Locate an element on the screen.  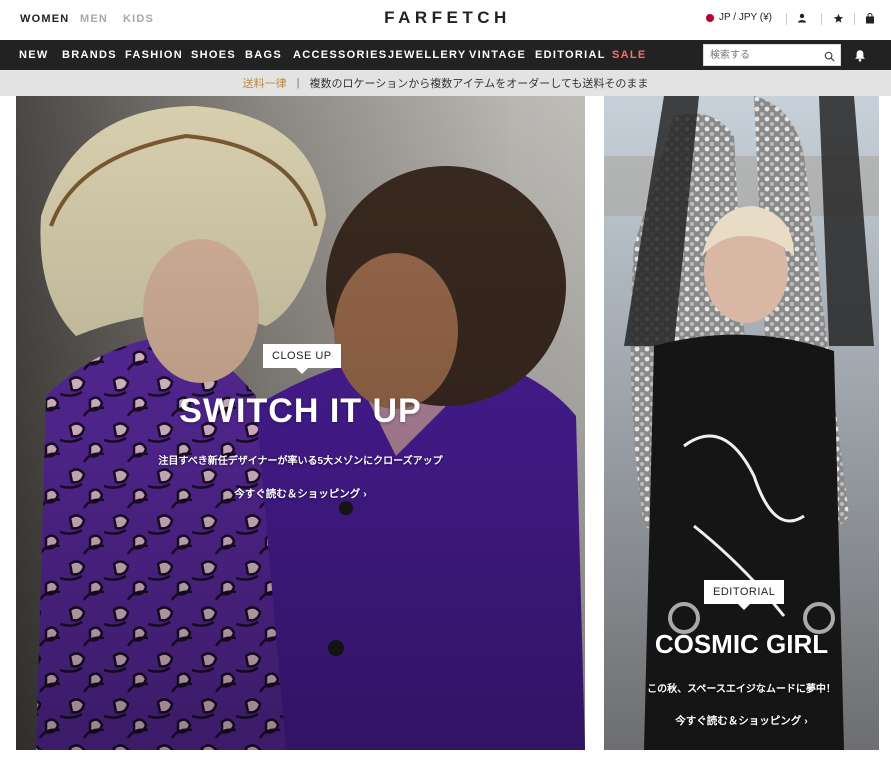
nav-item-editorial: EDITORIAL is located at coordinates (570, 55).